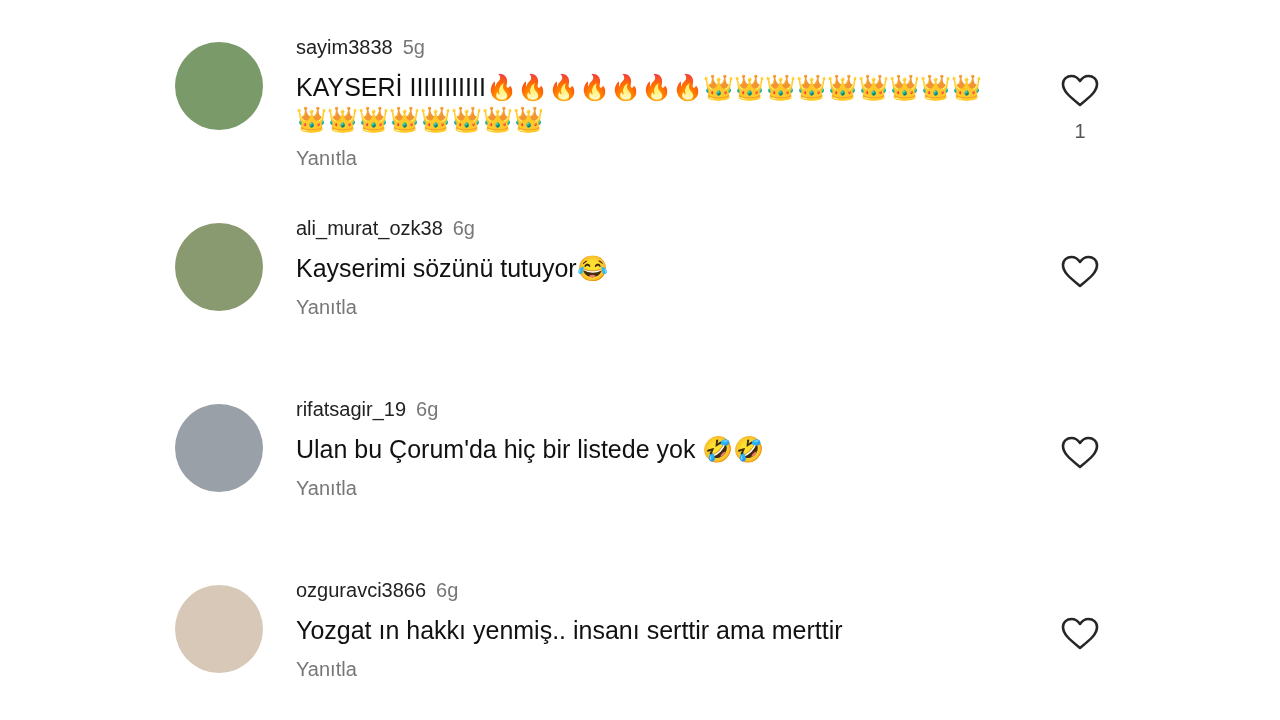 The image size is (1280, 720). Describe the element at coordinates (344, 47) in the screenshot. I see `username: sayim3838` at that location.